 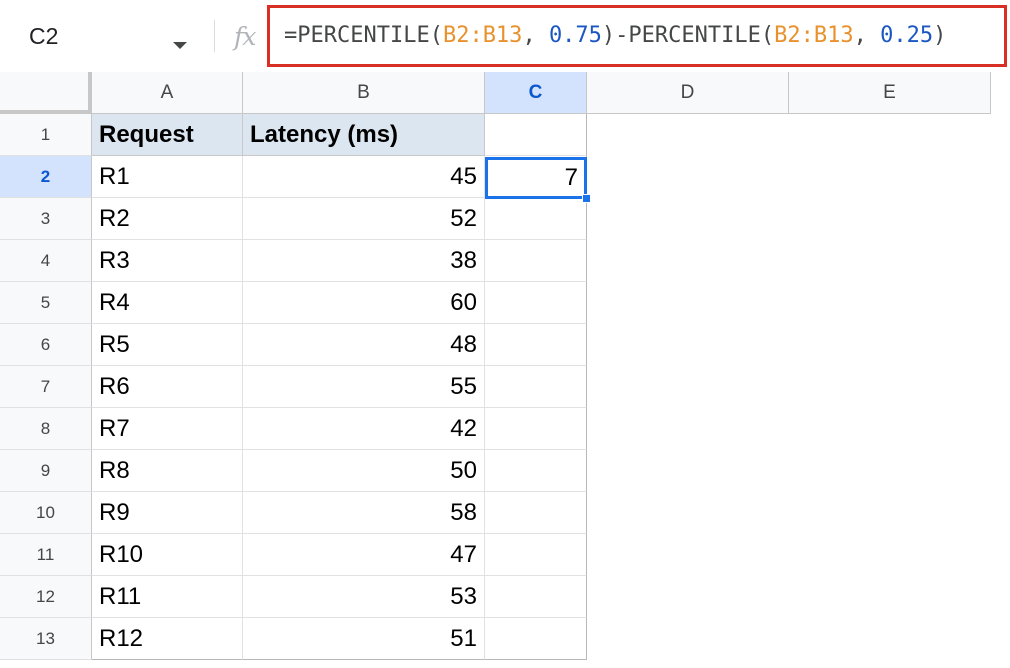 I want to click on formula-token-plain: ), so click(x=940, y=35).